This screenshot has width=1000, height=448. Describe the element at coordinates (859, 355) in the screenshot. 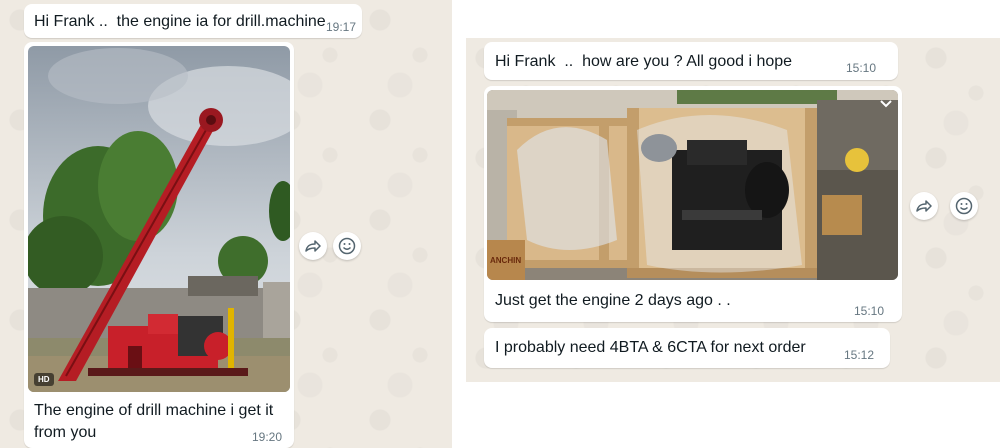

I see `message-time: 15:12` at that location.